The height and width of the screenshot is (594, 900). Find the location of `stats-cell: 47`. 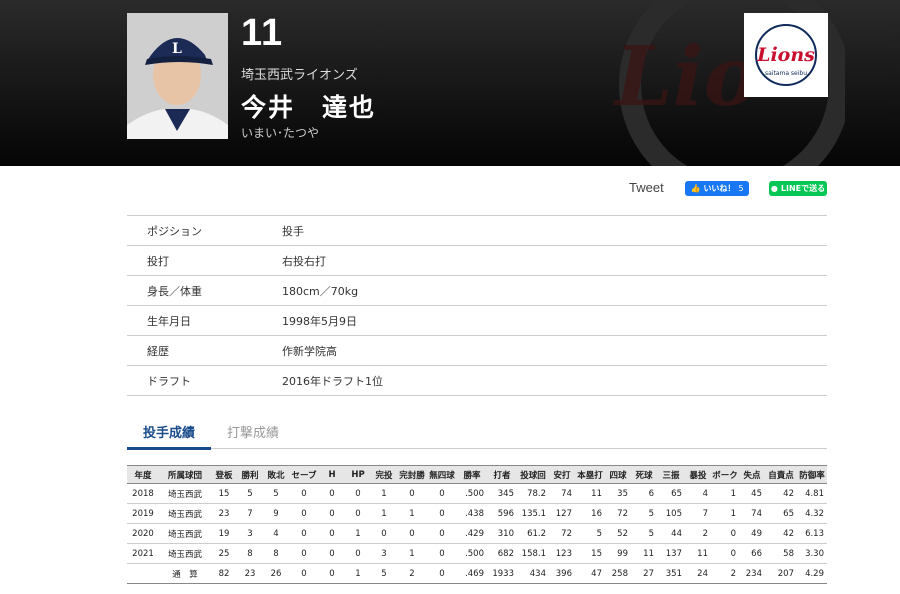

stats-cell: 47 is located at coordinates (590, 573).